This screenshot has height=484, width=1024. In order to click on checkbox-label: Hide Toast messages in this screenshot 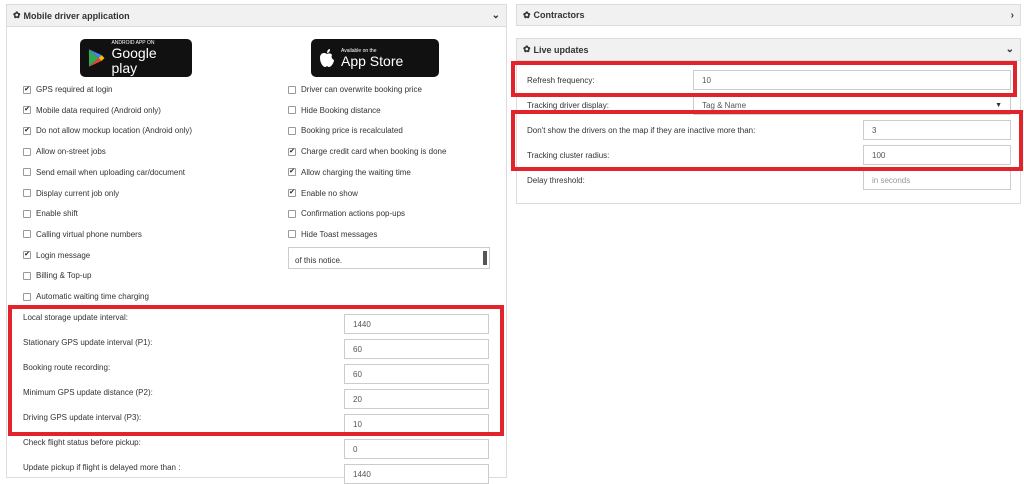, I will do `click(339, 234)`.